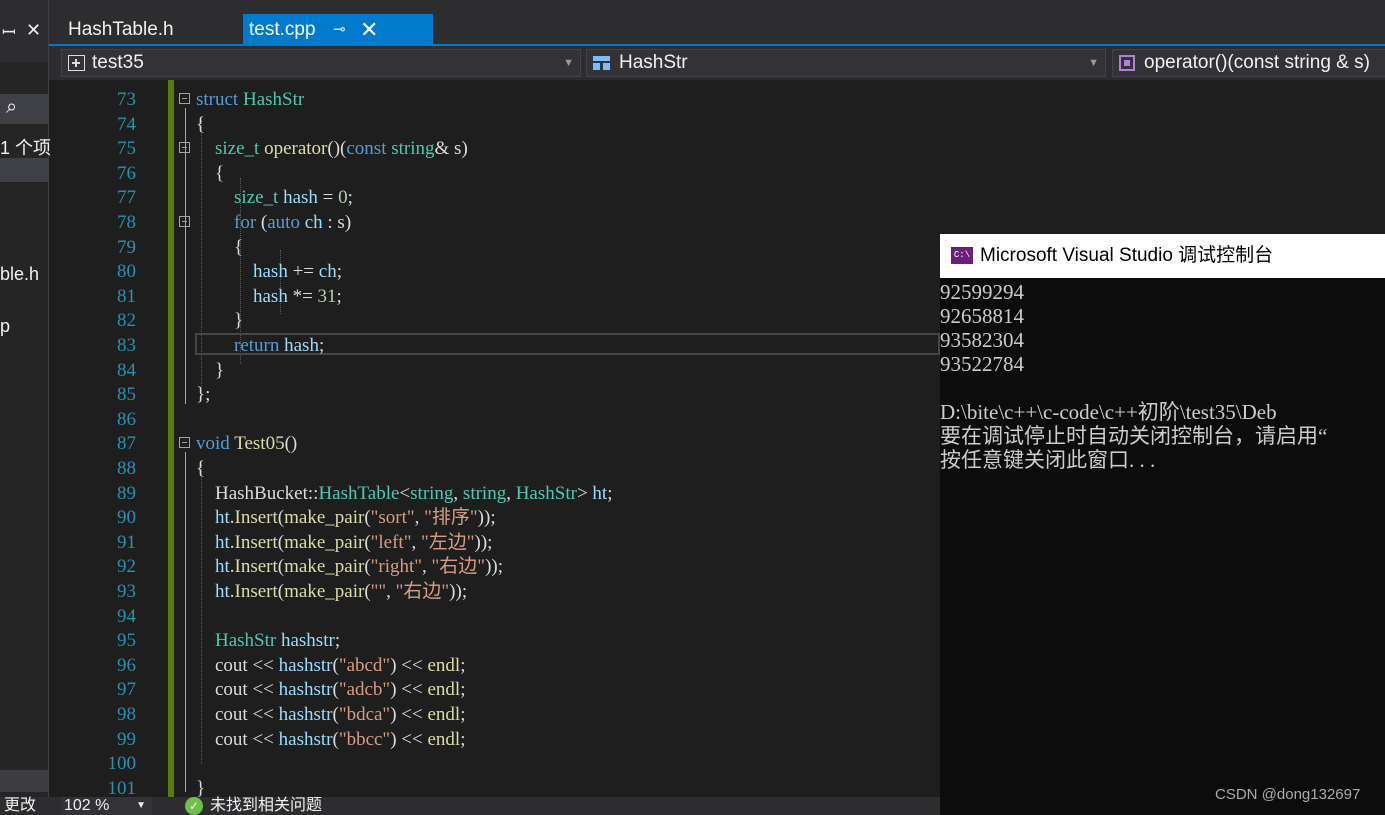 This screenshot has height=815, width=1385. Describe the element at coordinates (126, 99) in the screenshot. I see `line-number: 73` at that location.